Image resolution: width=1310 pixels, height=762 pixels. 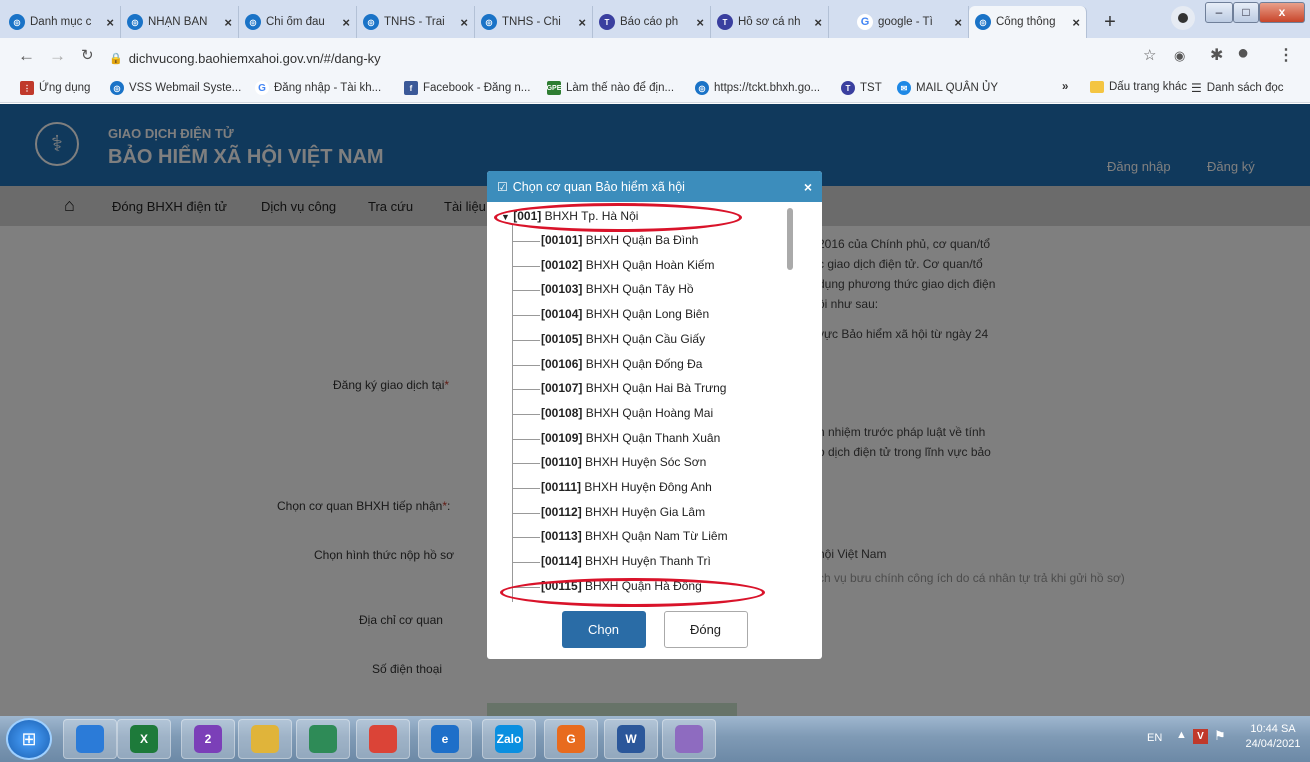 I want to click on forward-icon: →, so click(x=57, y=56).